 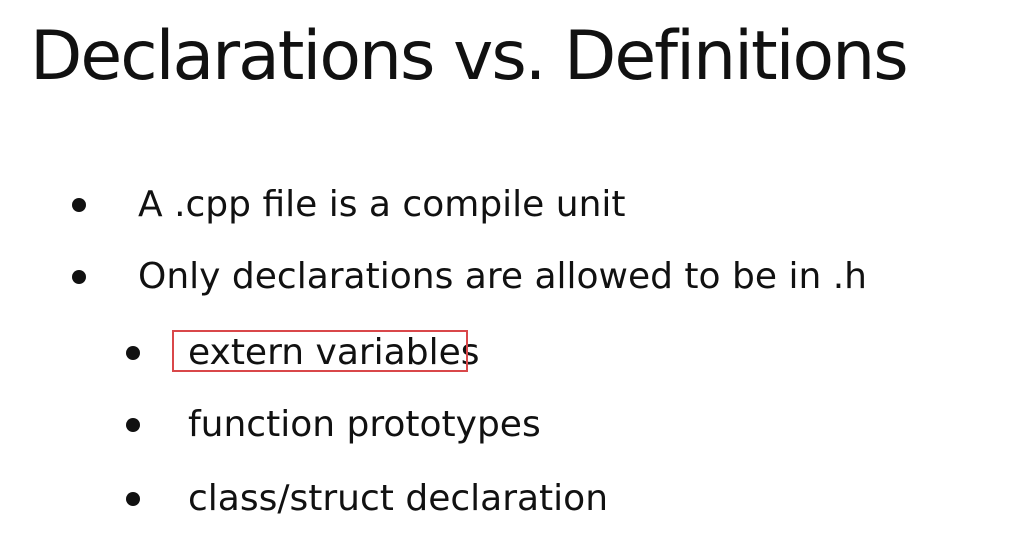 I want to click on highlight-box, so click(x=320, y=351).